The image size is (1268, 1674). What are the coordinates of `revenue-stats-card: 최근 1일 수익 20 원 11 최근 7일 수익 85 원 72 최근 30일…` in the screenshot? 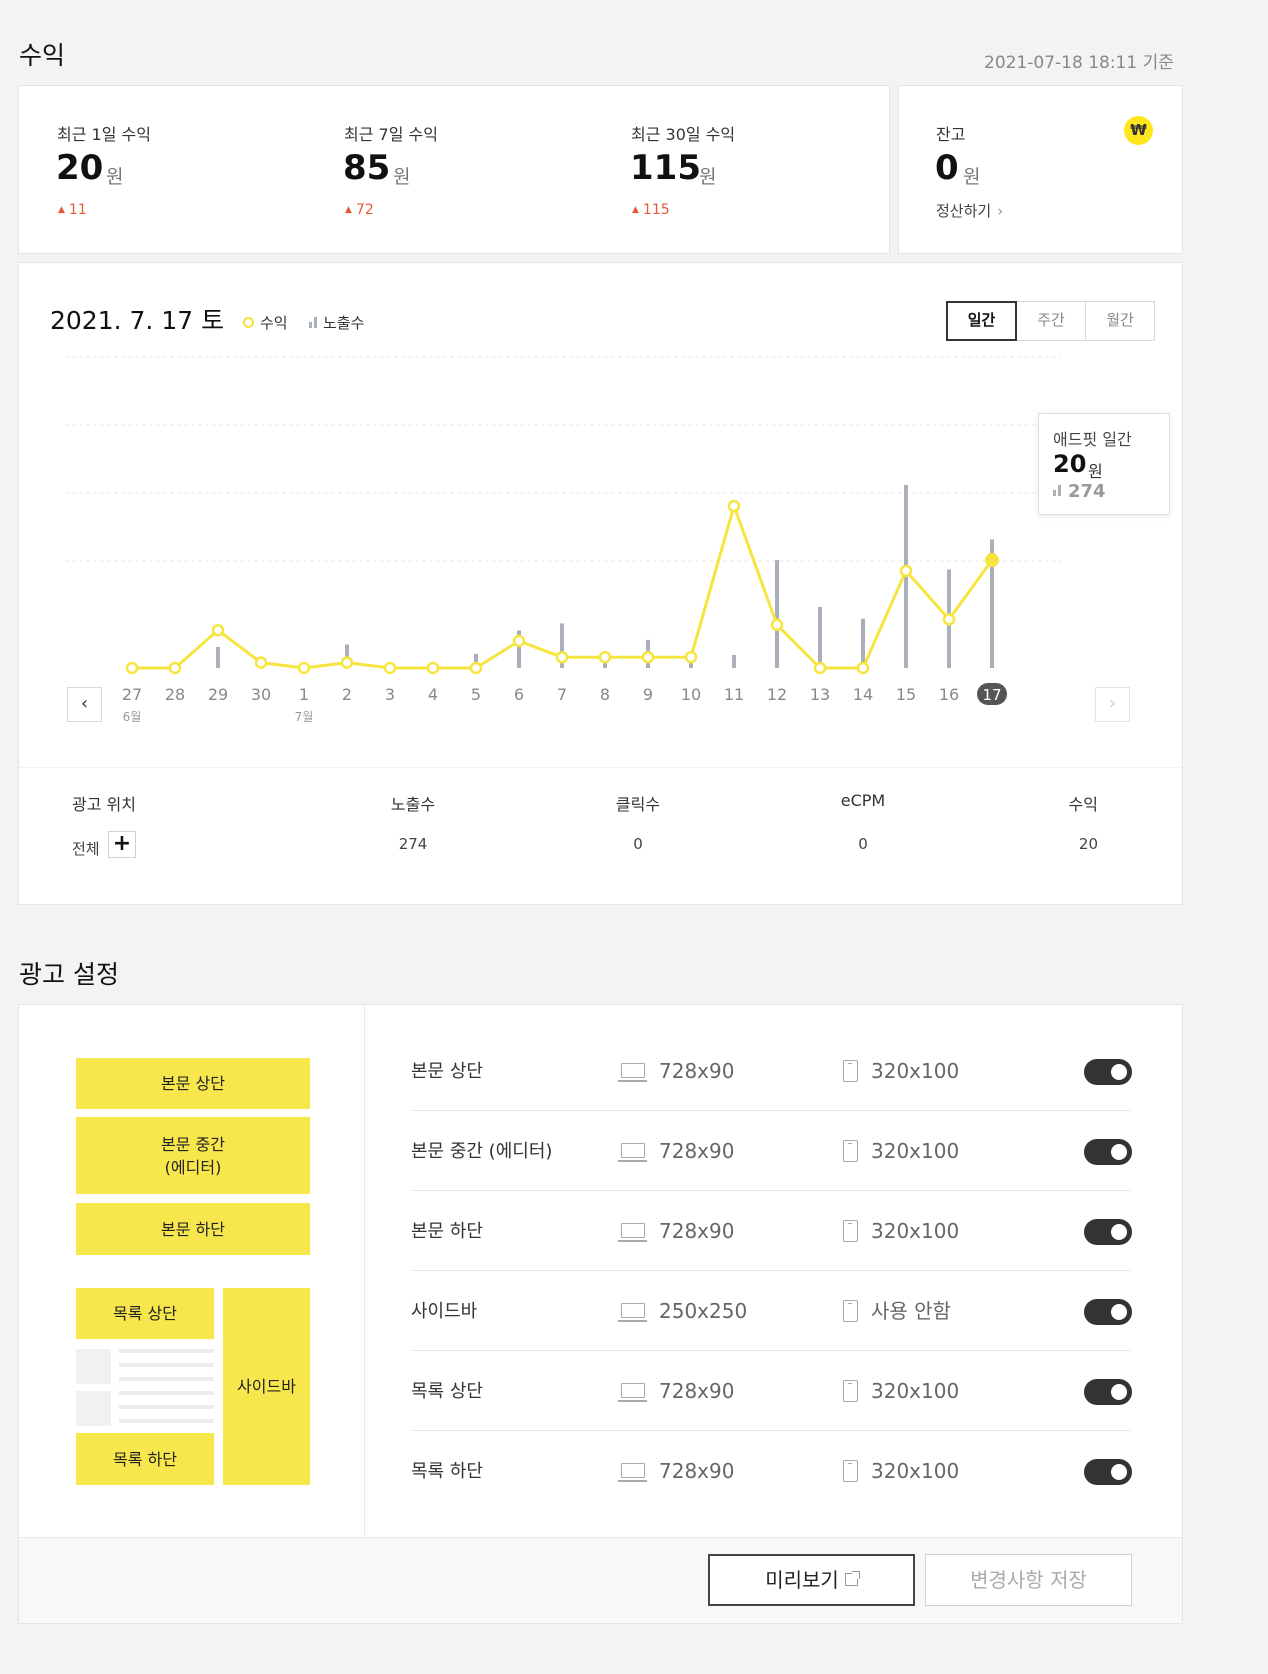 It's located at (454, 169).